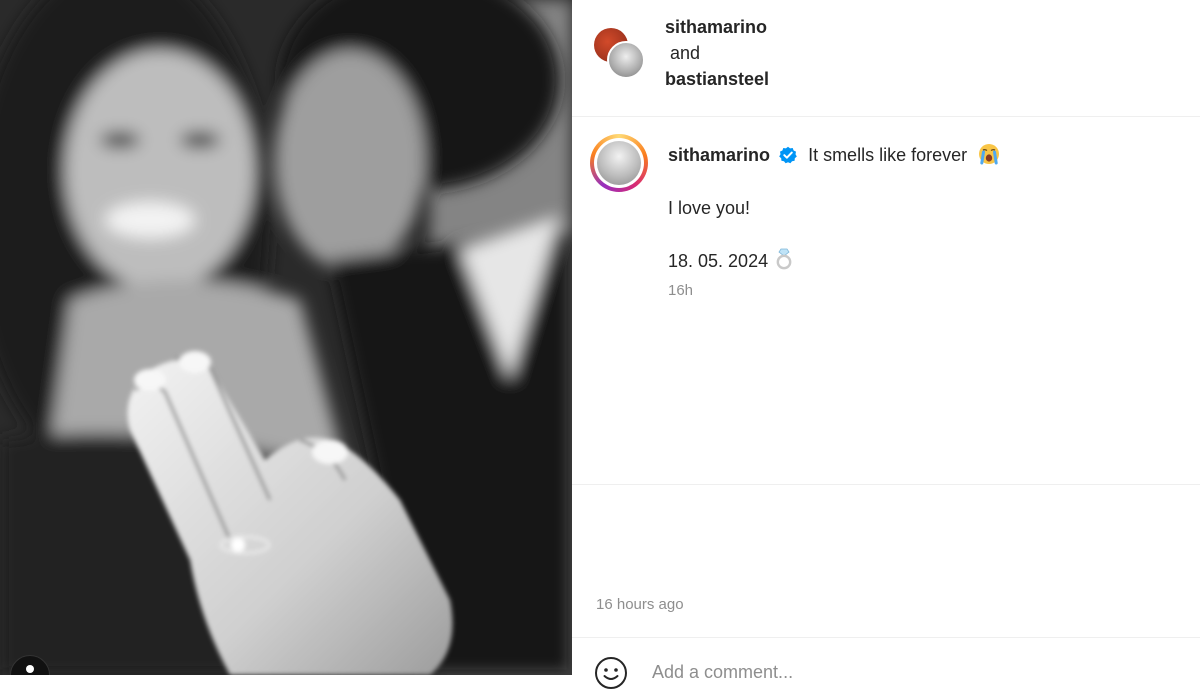 The image size is (1200, 692). Describe the element at coordinates (989, 154) in the screenshot. I see `crying-face-emoji-icon` at that location.